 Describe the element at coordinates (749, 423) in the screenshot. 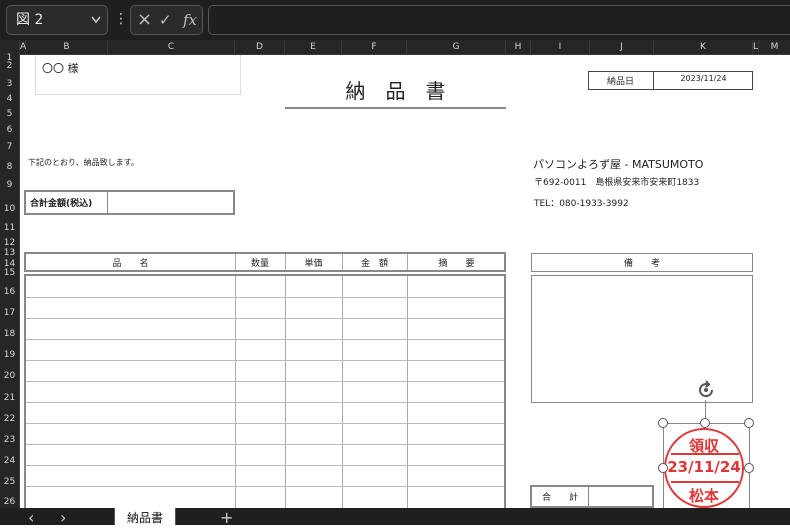

I see `resize-handle-top-right` at that location.